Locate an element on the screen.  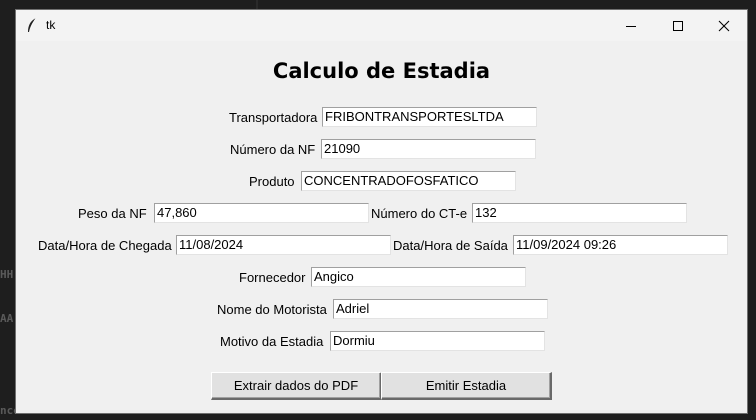
motivo-field: Dormiu is located at coordinates (437, 341).